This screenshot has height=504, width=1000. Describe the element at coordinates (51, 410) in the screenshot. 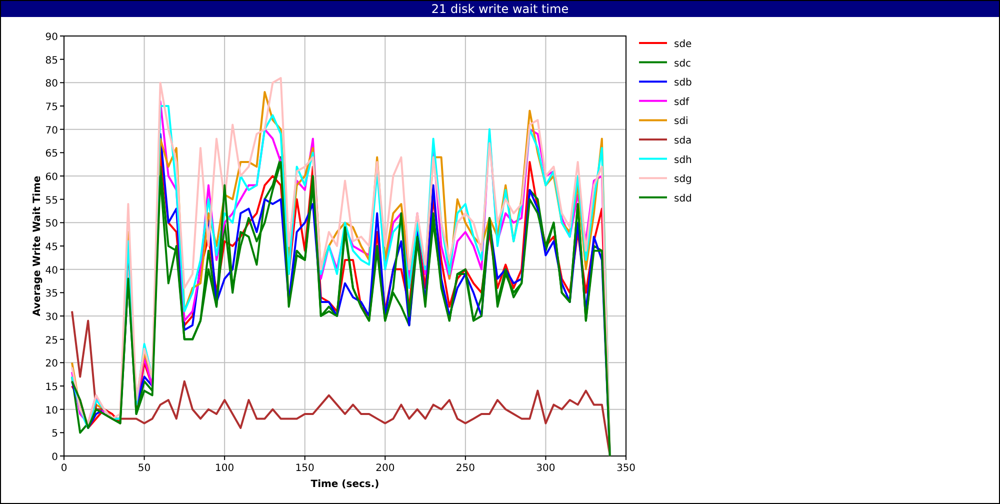

I see `tick-label: 10` at that location.